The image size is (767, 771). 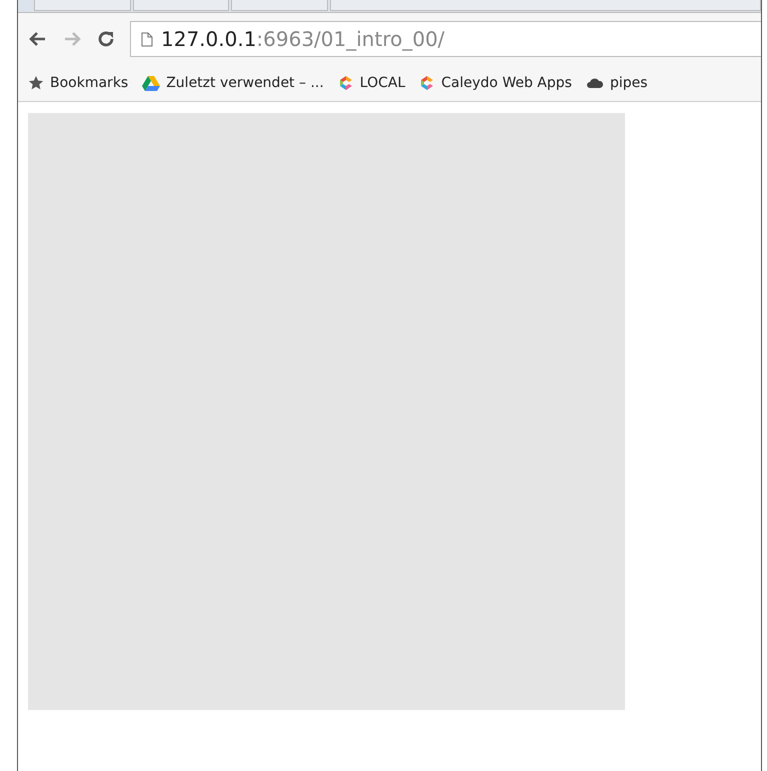 What do you see at coordinates (151, 83) in the screenshot?
I see `triangle-icon` at bounding box center [151, 83].